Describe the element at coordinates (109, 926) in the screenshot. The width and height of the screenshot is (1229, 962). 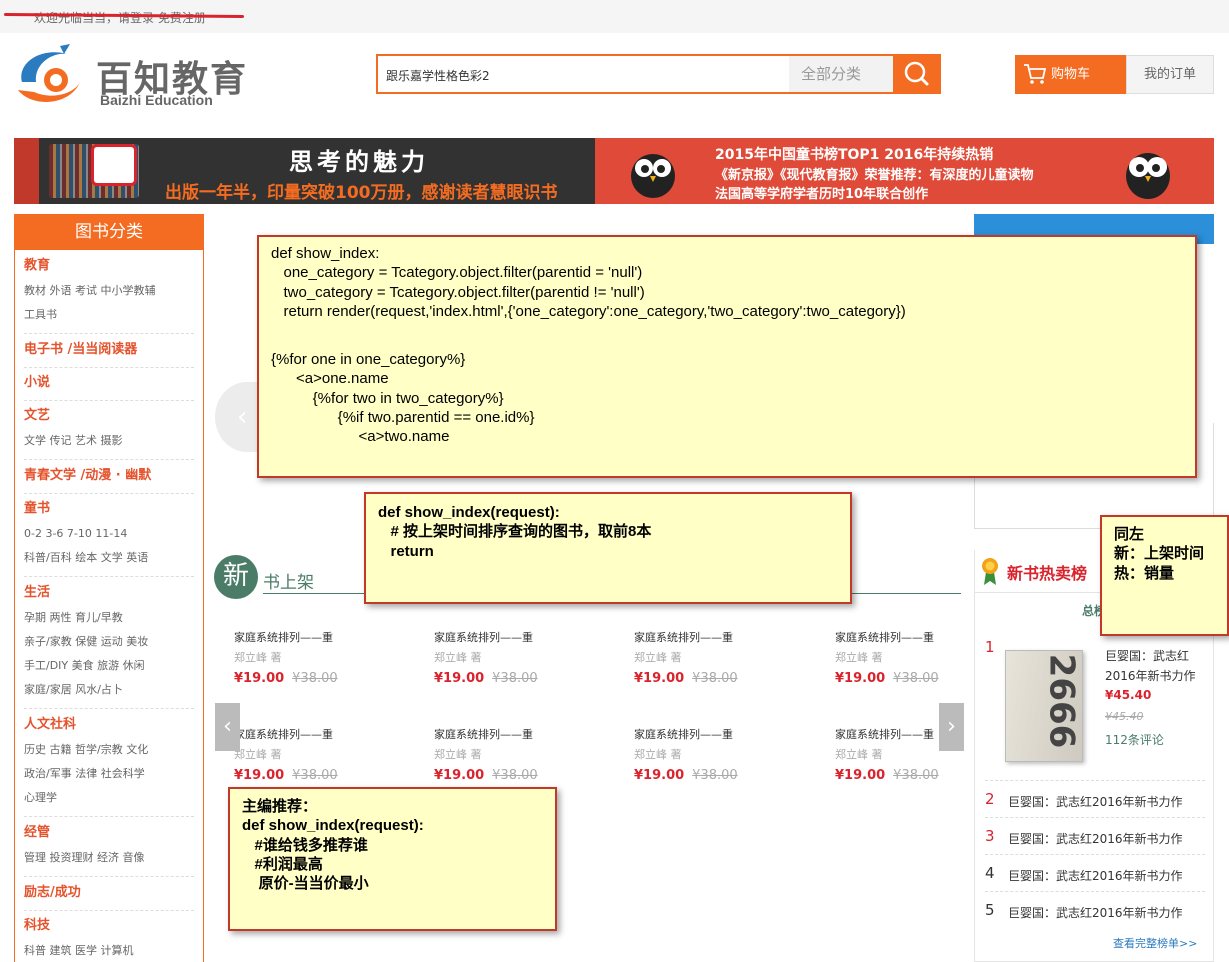
I see `category-title: 科技` at that location.